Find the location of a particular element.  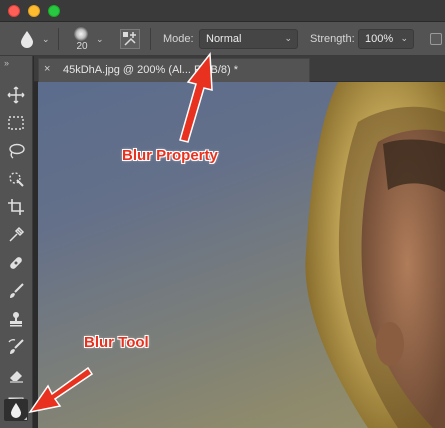

clone-stamp-tool-button is located at coordinates (16, 319).